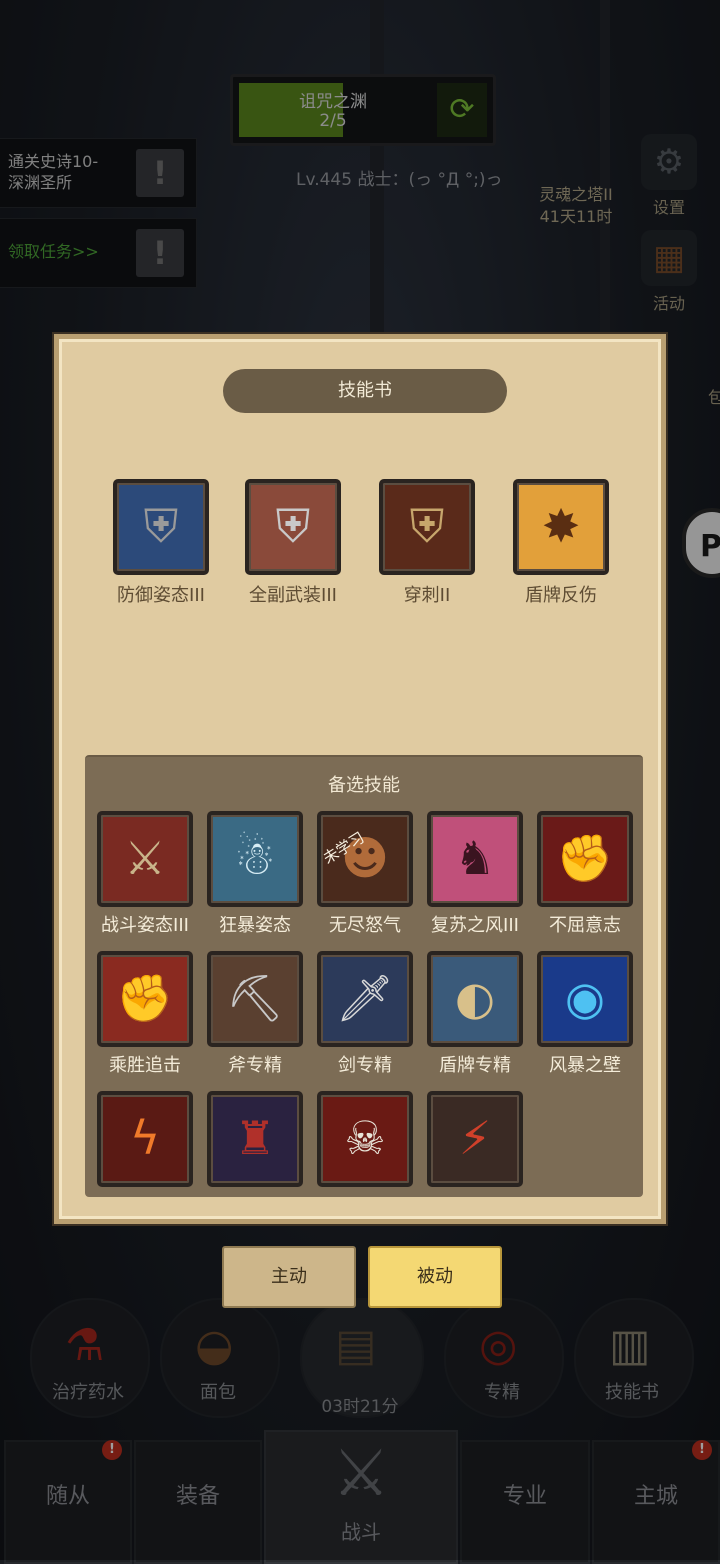 The height and width of the screenshot is (1564, 720). I want to click on split-shield-icon: ⛨, so click(293, 527).